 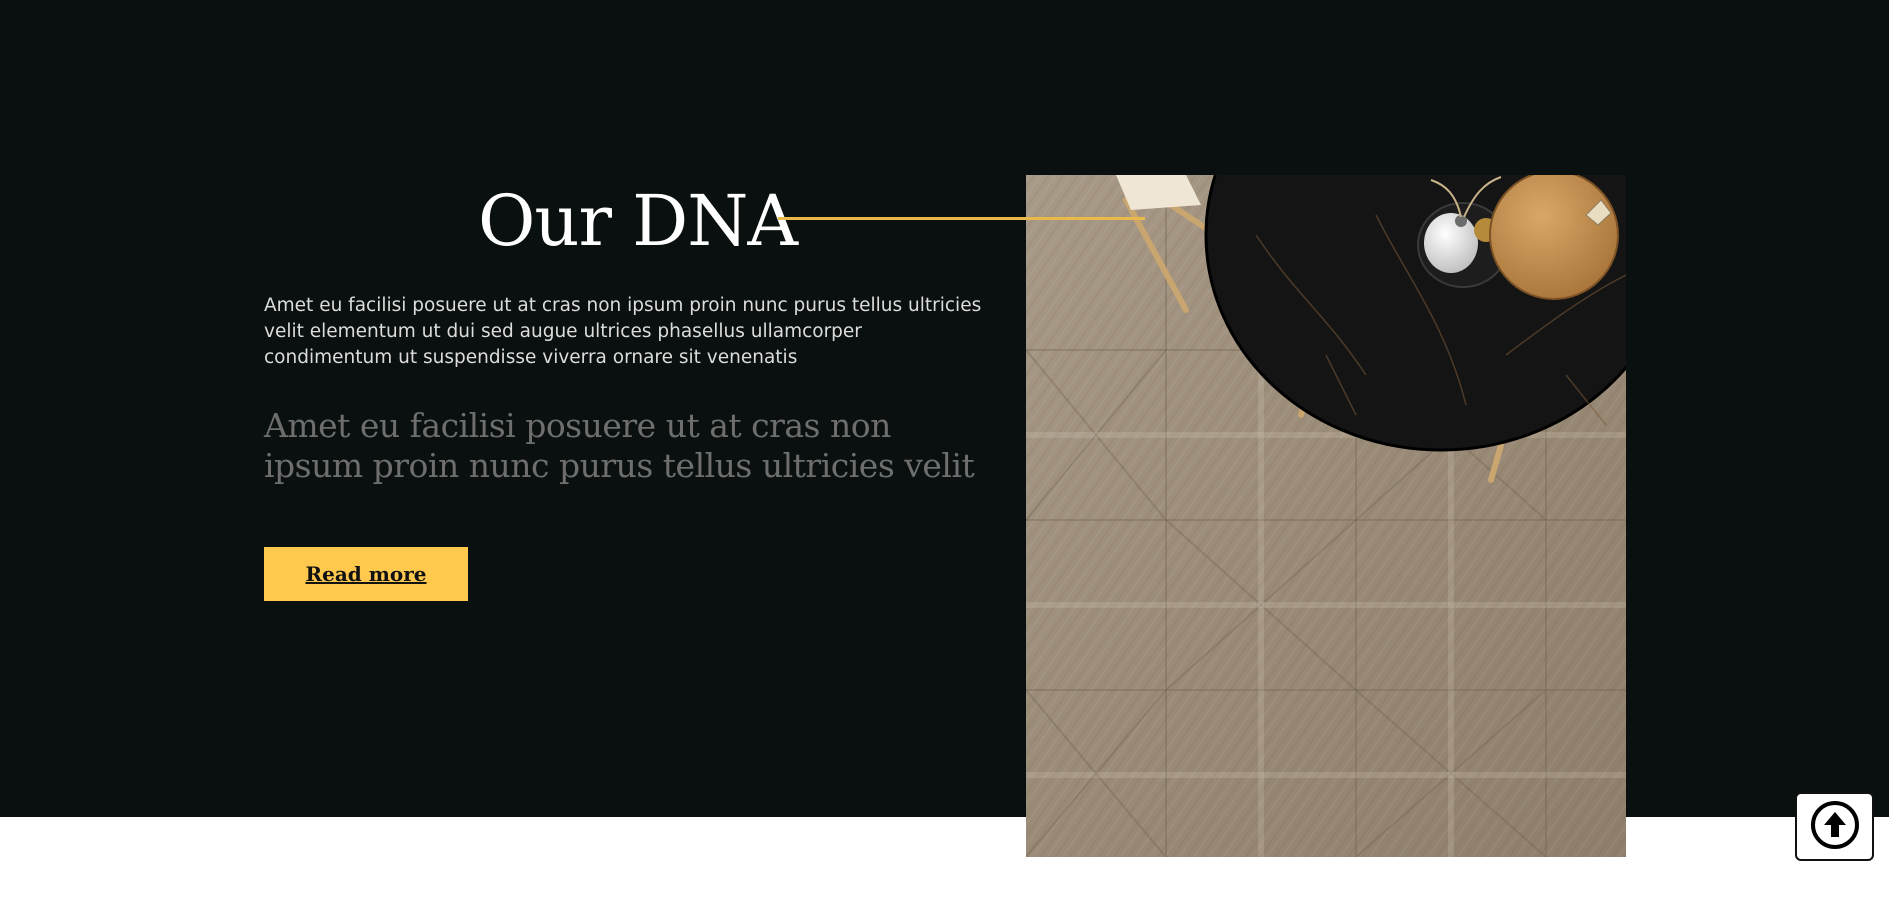 I want to click on title-accent-line, so click(x=961, y=218).